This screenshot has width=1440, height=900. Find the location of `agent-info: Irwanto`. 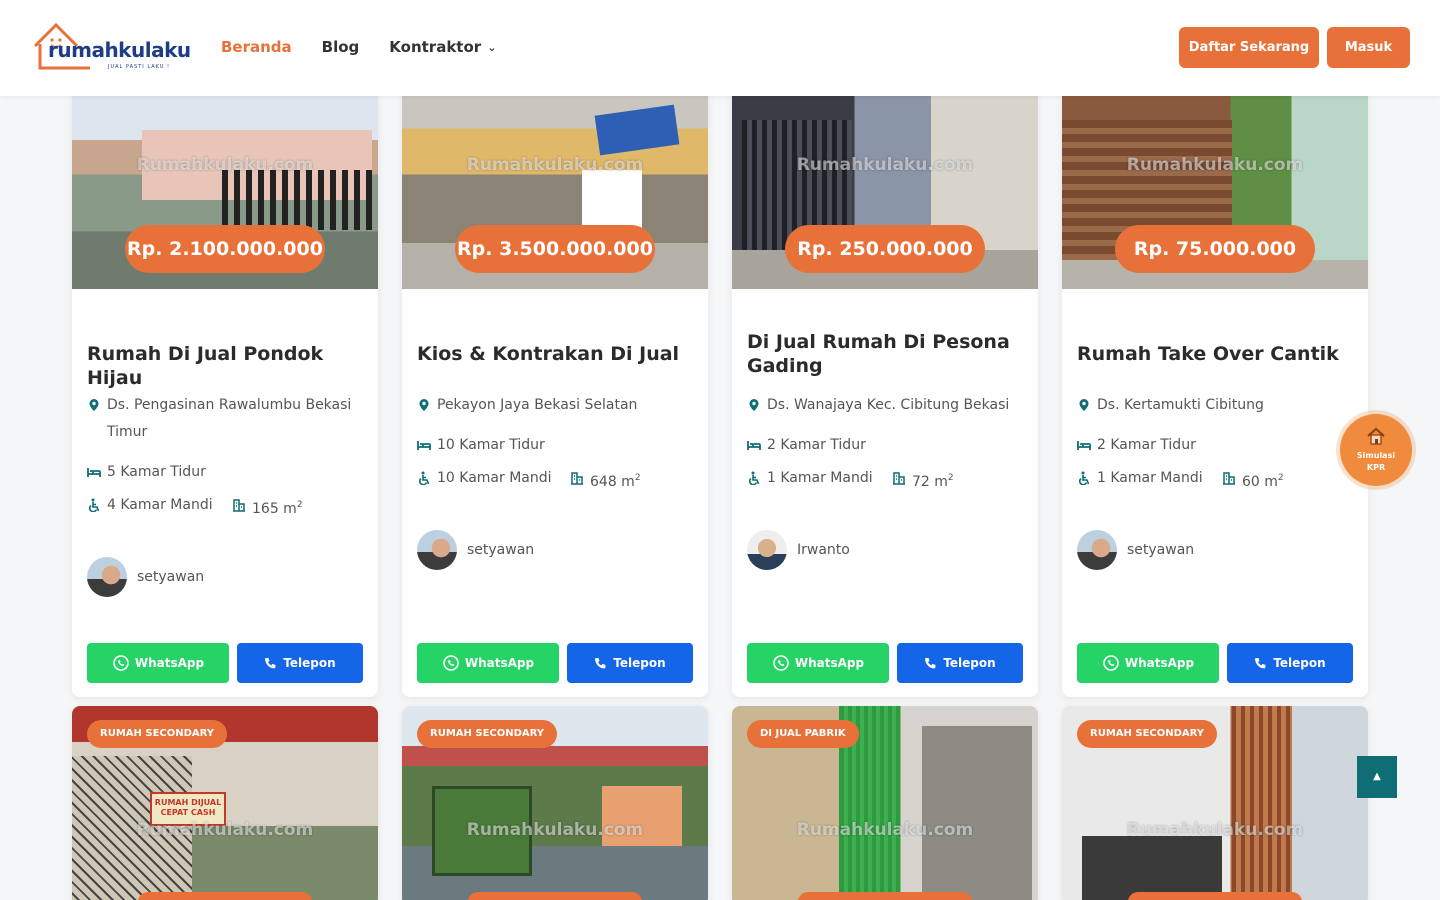

agent-info: Irwanto is located at coordinates (798, 550).